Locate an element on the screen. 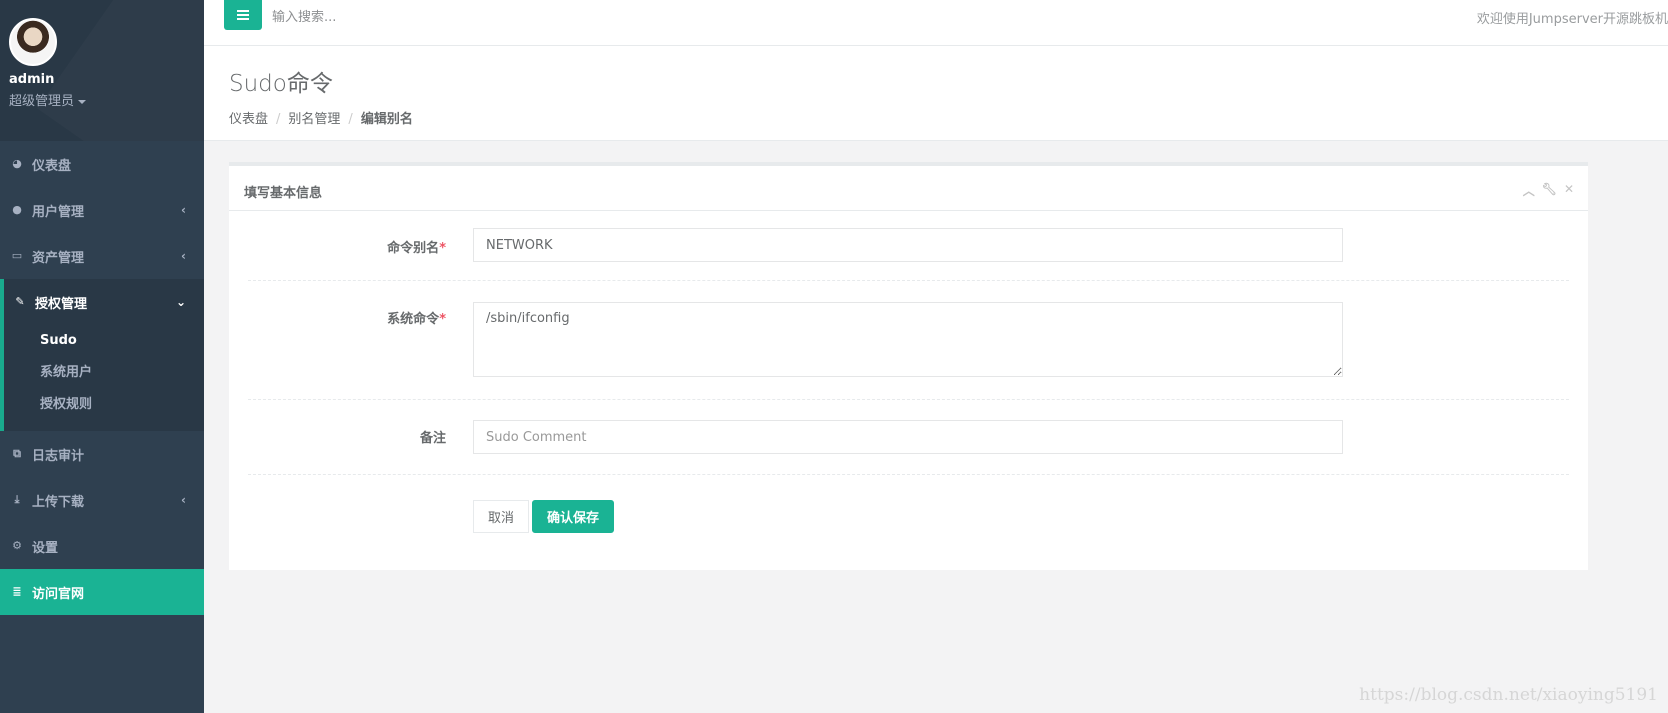 This screenshot has height=713, width=1668. copy-icon: ⧉ is located at coordinates (17, 453).